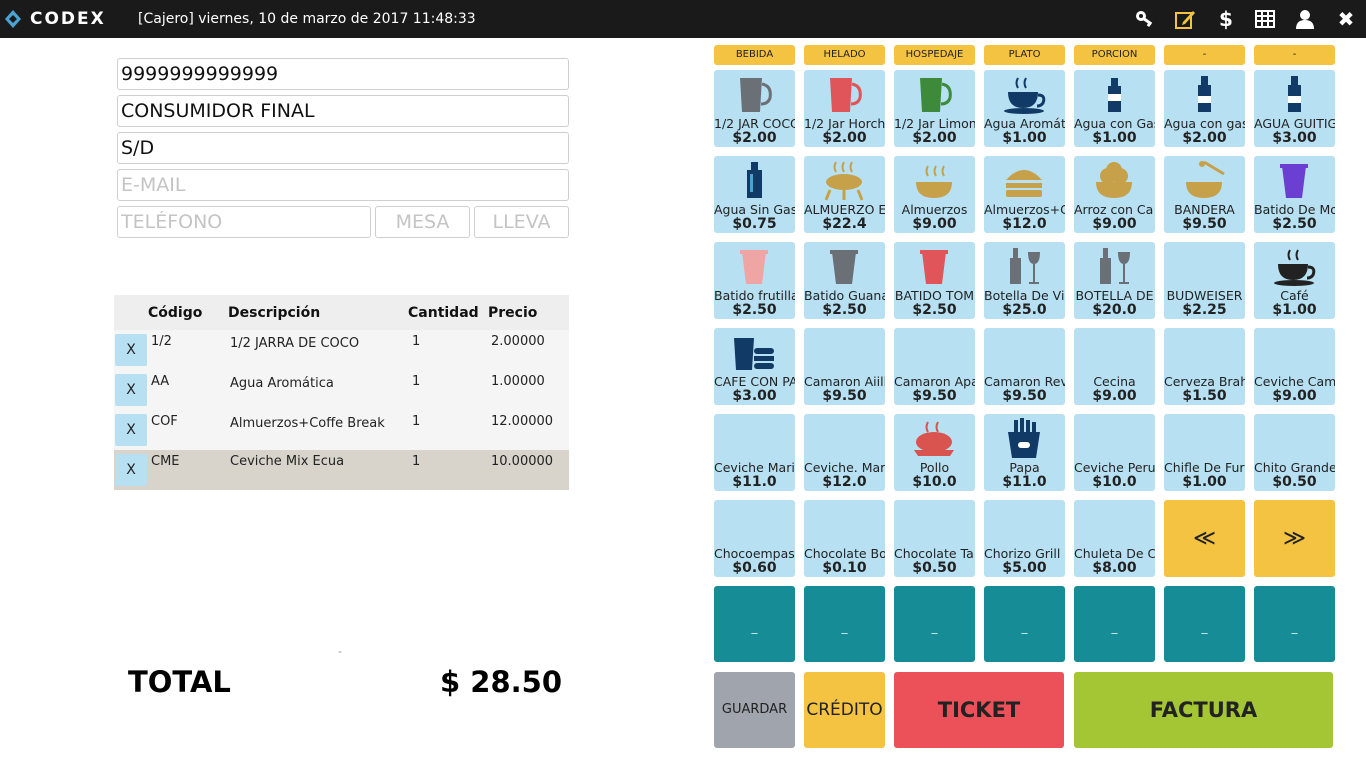 This screenshot has height=768, width=1366. Describe the element at coordinates (343, 185) in the screenshot. I see `email-field` at that location.